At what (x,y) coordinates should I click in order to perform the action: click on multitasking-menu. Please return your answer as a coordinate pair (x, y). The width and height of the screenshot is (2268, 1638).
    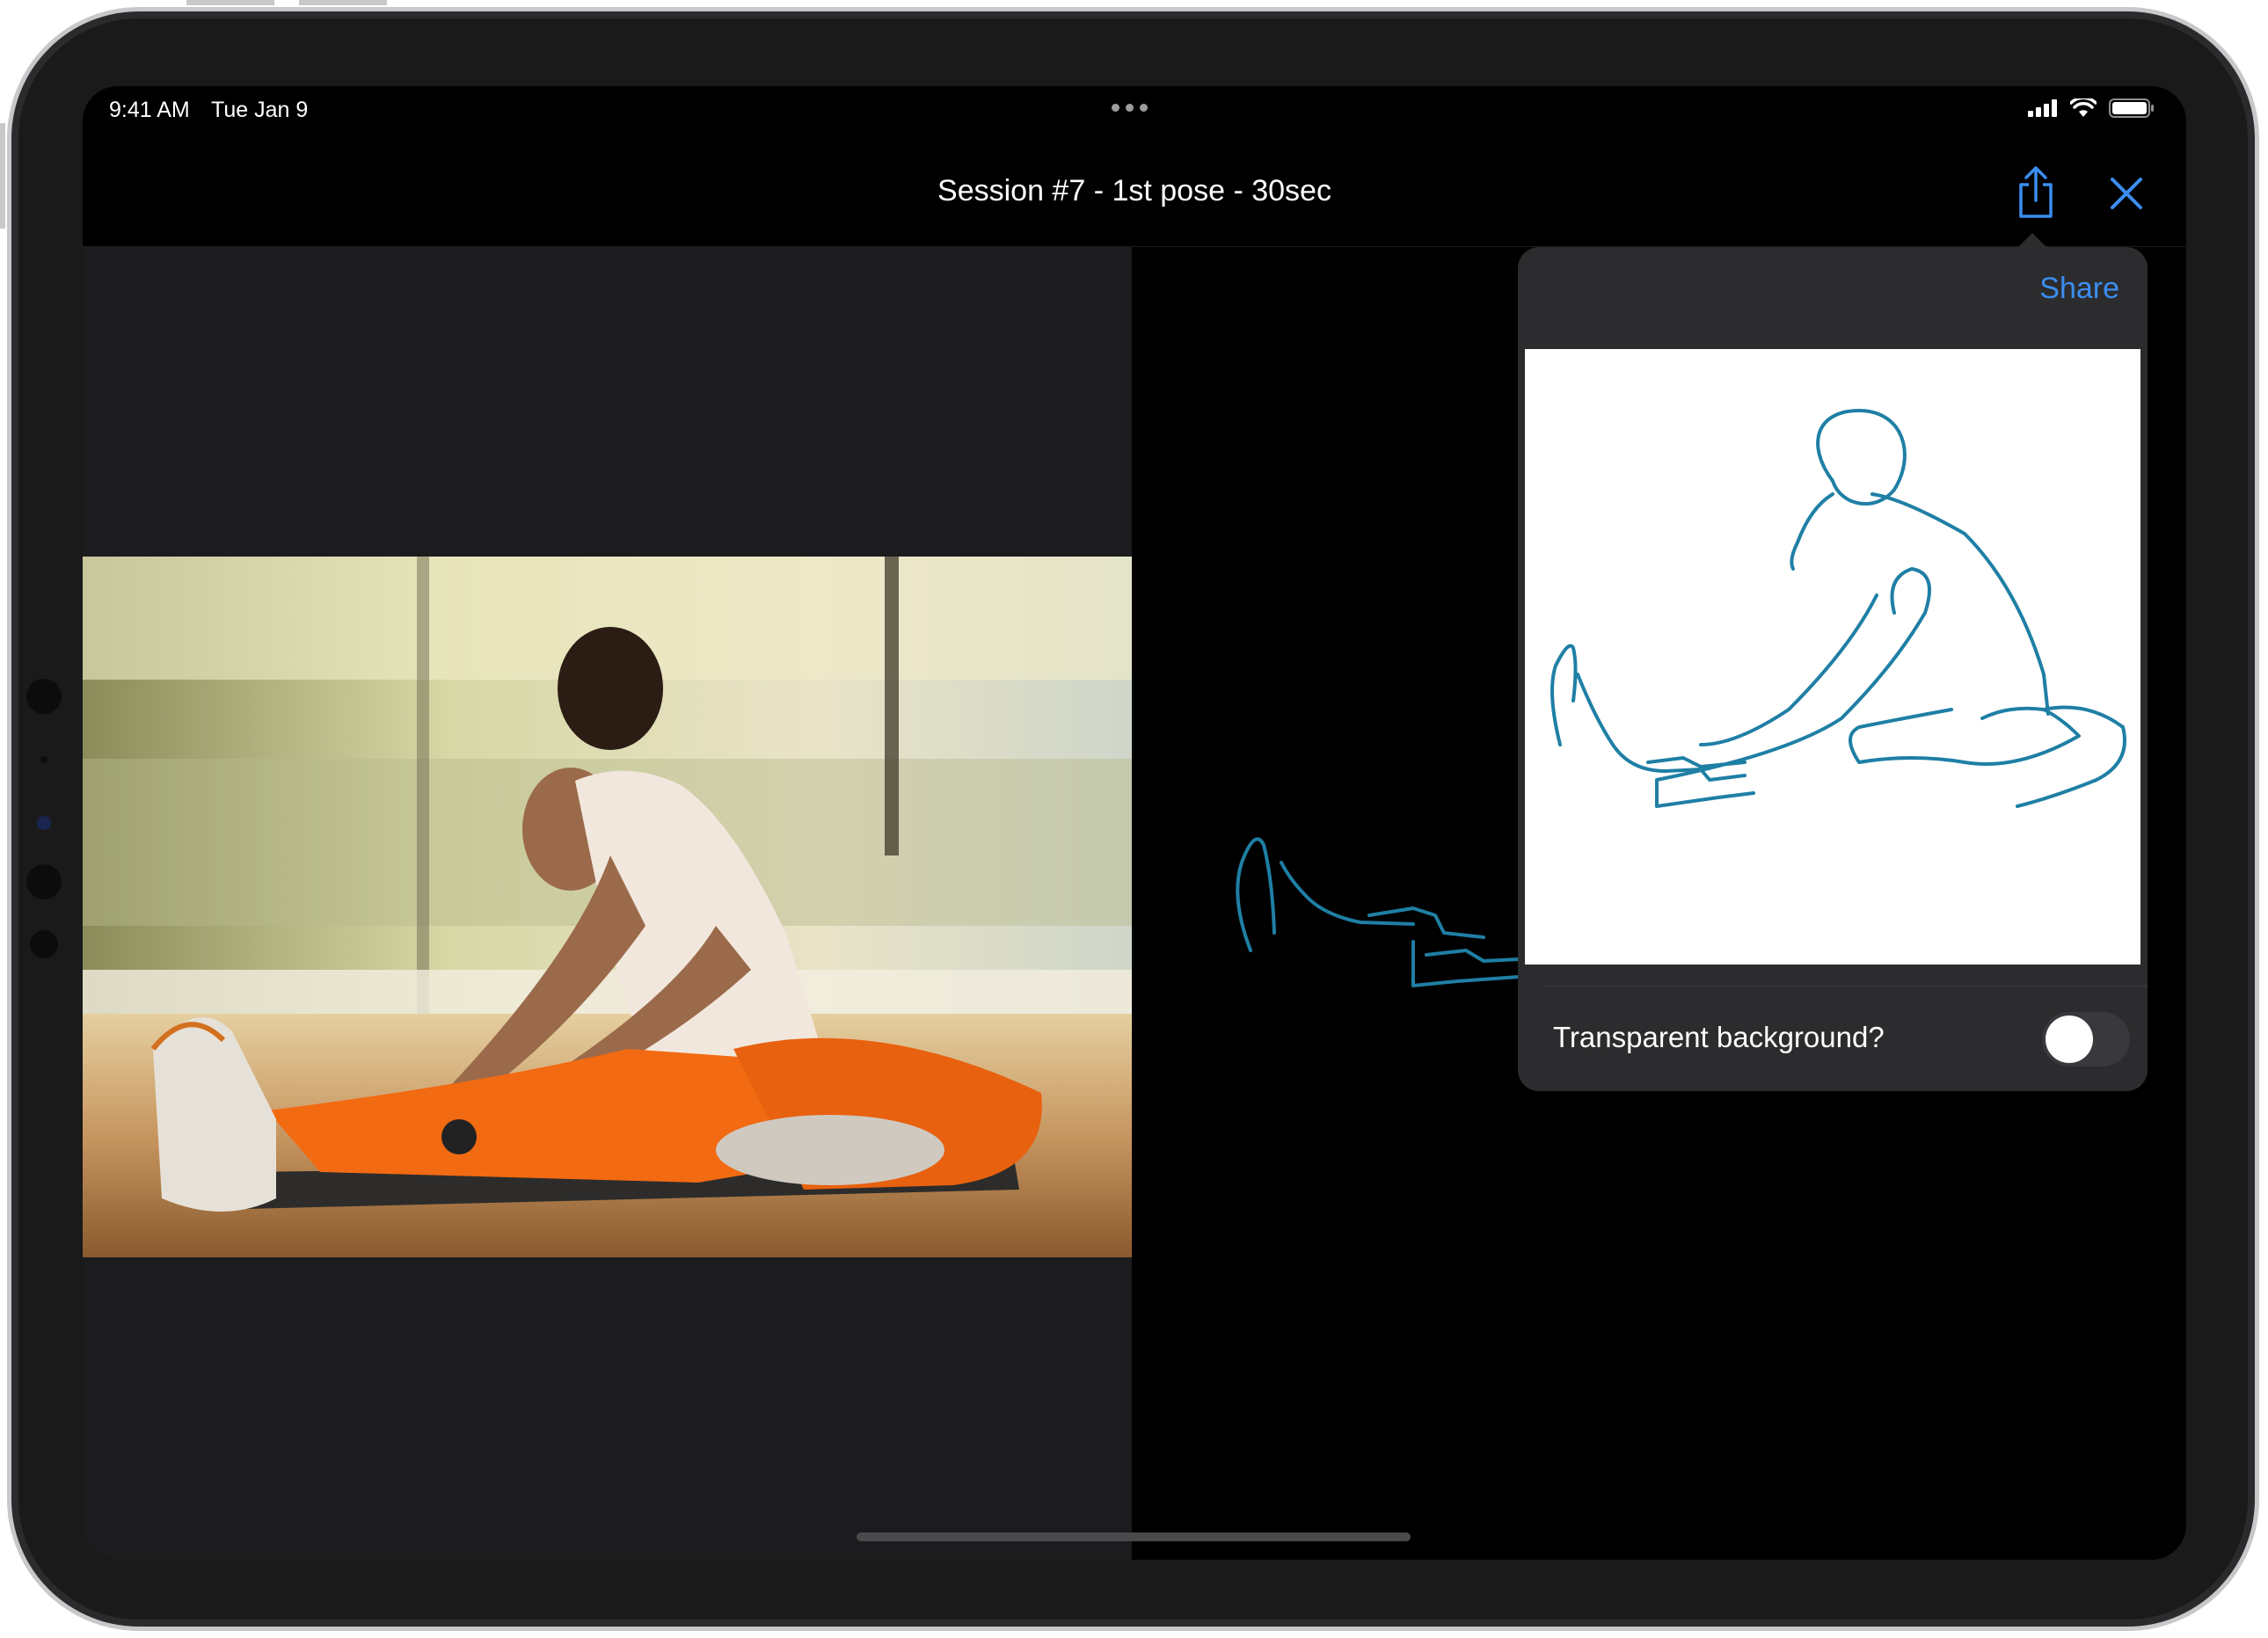
    Looking at the image, I should click on (1130, 108).